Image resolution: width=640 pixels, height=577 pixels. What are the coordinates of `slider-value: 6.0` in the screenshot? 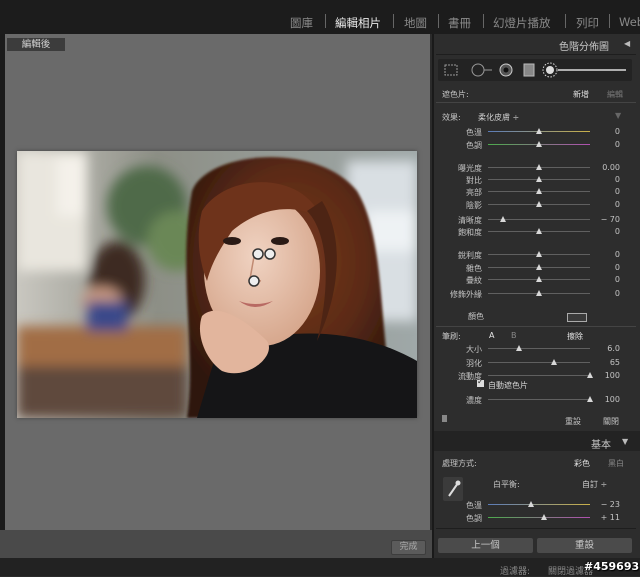 It's located at (605, 348).